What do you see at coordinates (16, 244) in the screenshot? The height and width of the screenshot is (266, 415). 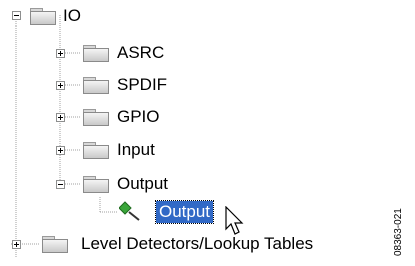 I see `expand-level-detectors-icon` at bounding box center [16, 244].